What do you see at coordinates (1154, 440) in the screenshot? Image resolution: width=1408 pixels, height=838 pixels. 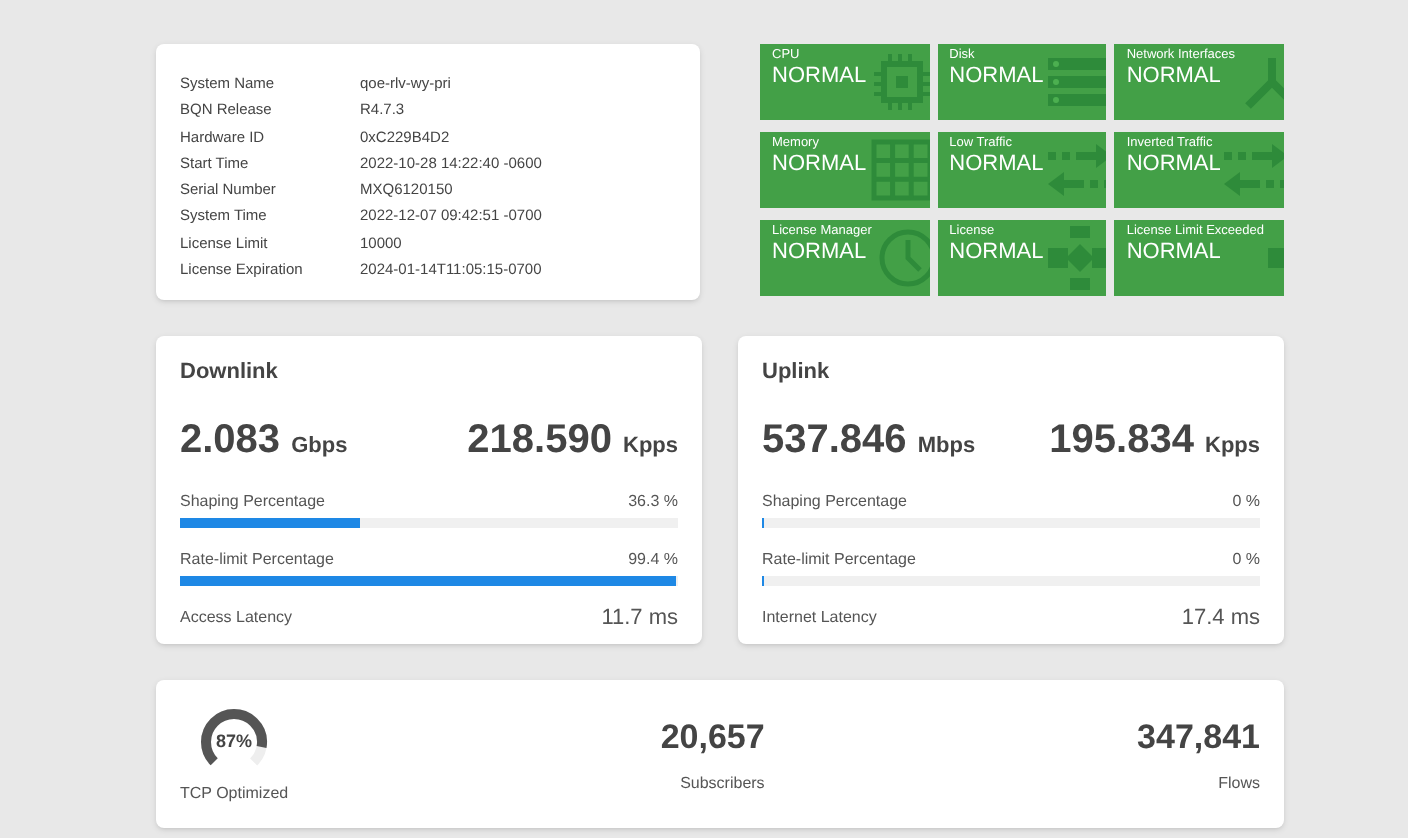 I see `packet-rate-value: 195.834 Kpps` at bounding box center [1154, 440].